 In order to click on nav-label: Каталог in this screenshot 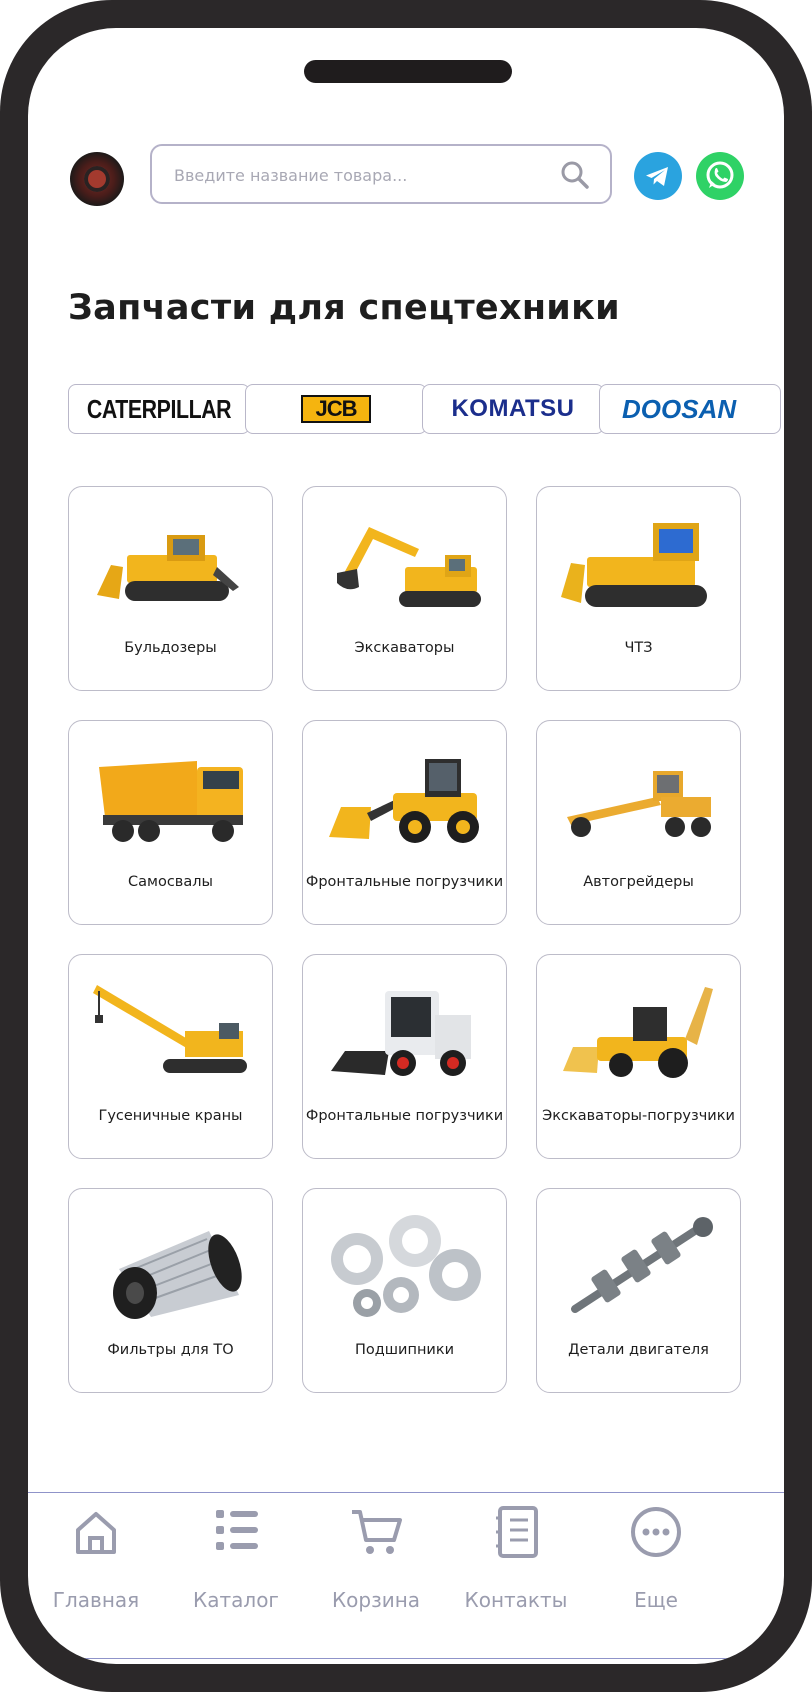, I will do `click(236, 1600)`.